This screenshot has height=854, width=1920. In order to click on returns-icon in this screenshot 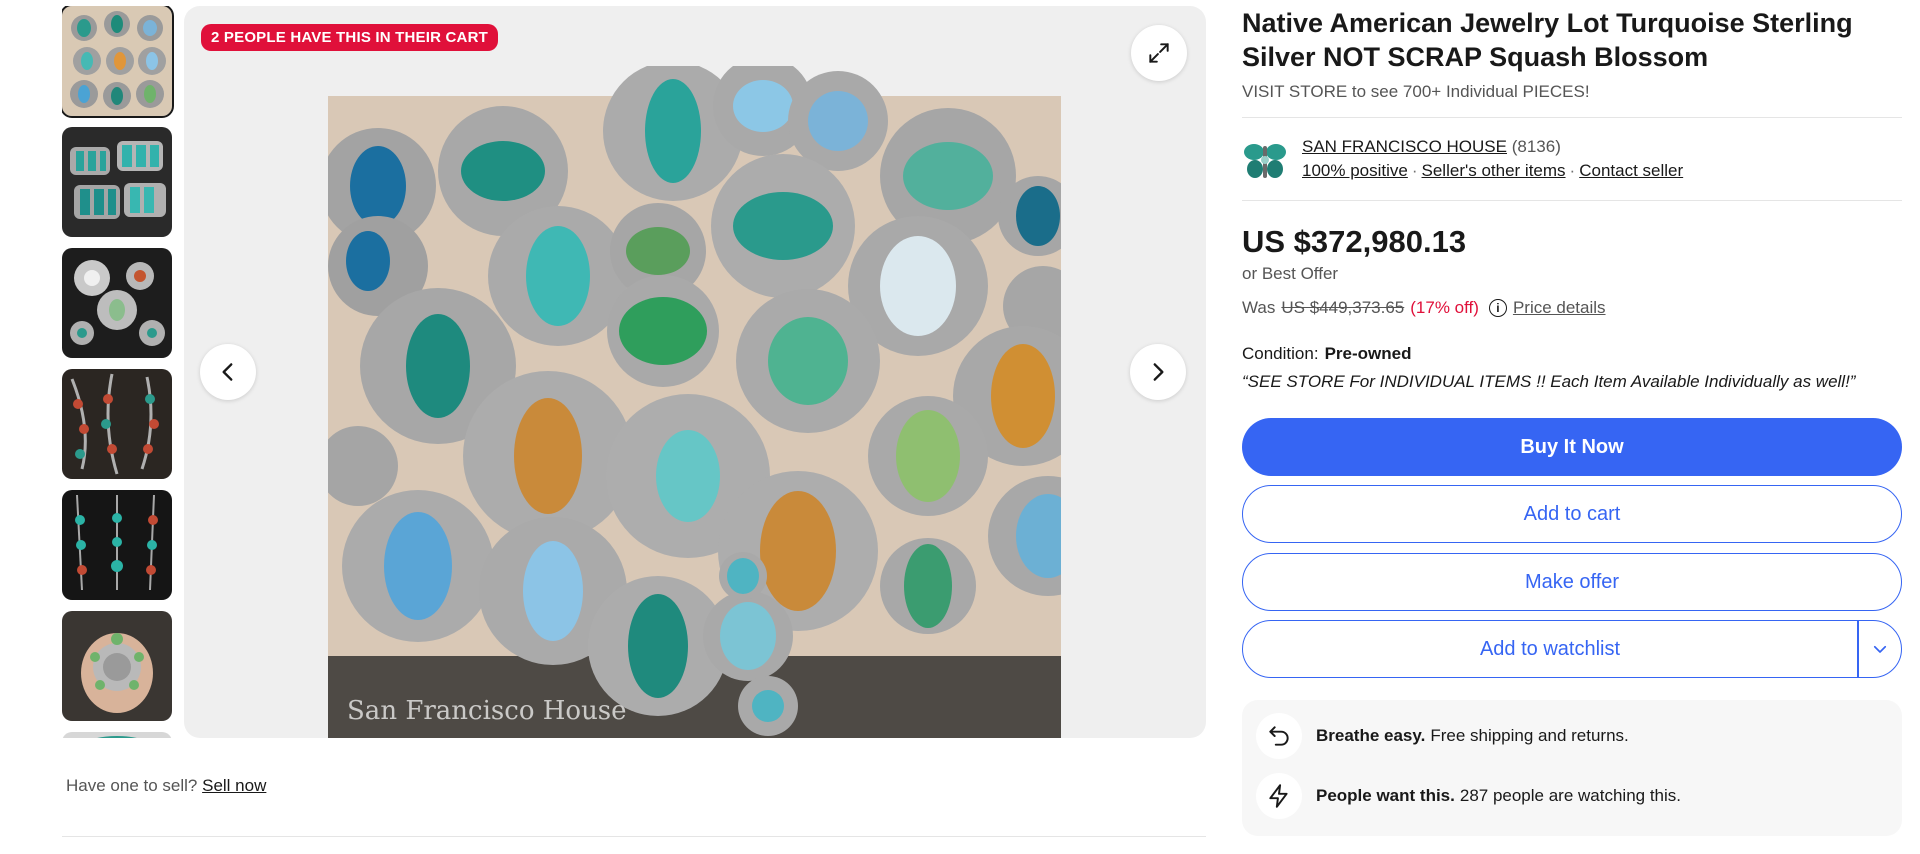, I will do `click(1279, 736)`.